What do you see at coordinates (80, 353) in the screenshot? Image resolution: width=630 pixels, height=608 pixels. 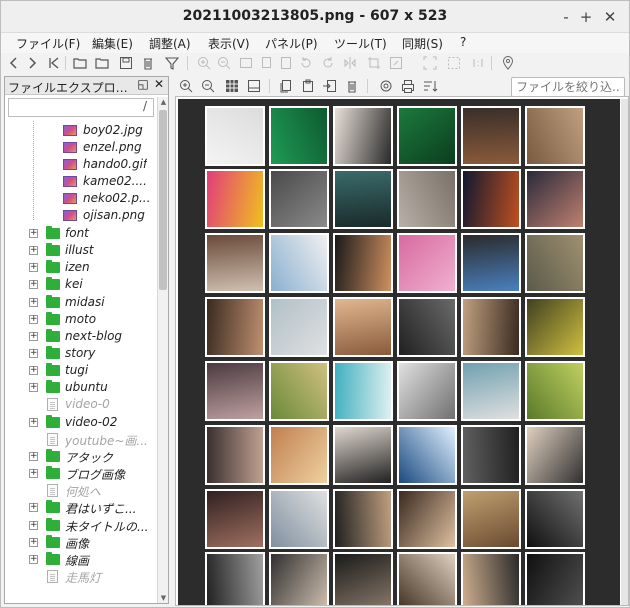 I see `tree-folder-item: + story` at bounding box center [80, 353].